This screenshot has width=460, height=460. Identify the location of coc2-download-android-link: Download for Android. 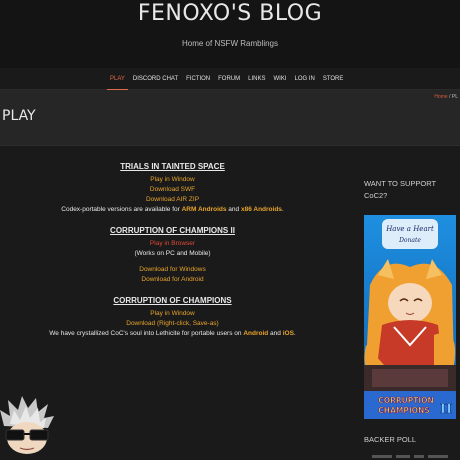
(172, 280).